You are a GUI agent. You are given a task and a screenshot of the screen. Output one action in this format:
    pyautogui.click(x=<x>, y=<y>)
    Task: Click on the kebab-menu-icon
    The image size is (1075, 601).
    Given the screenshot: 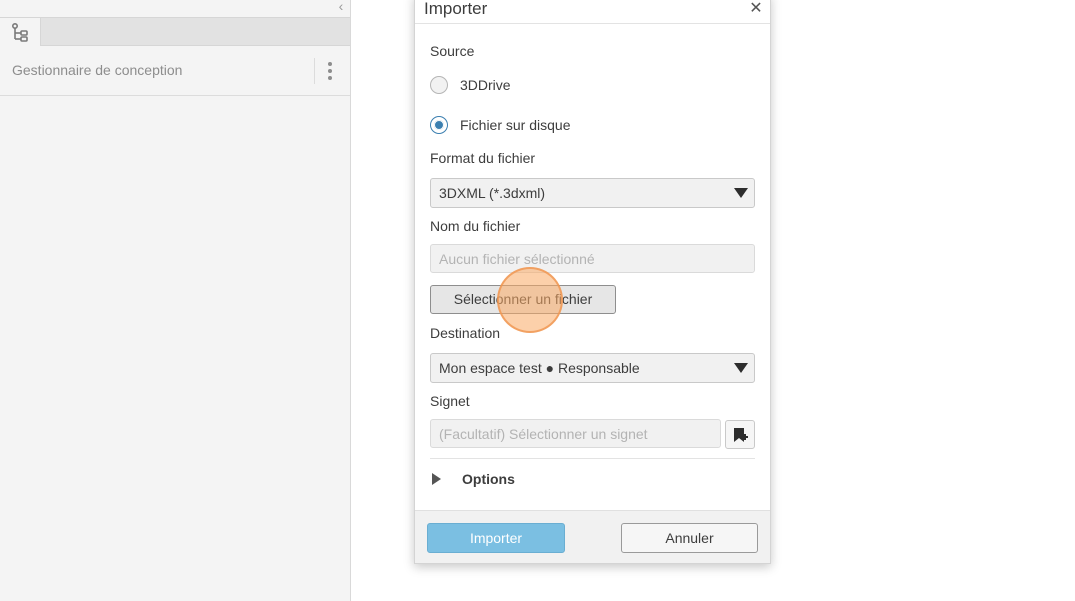 What is the action you would take?
    pyautogui.click(x=330, y=71)
    